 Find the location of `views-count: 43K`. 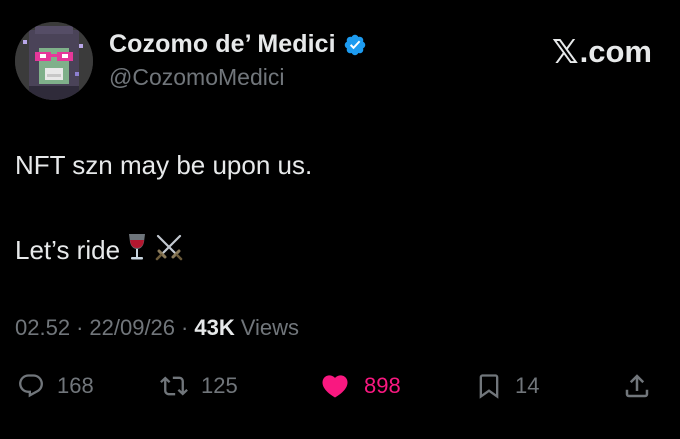

views-count: 43K is located at coordinates (214, 328).